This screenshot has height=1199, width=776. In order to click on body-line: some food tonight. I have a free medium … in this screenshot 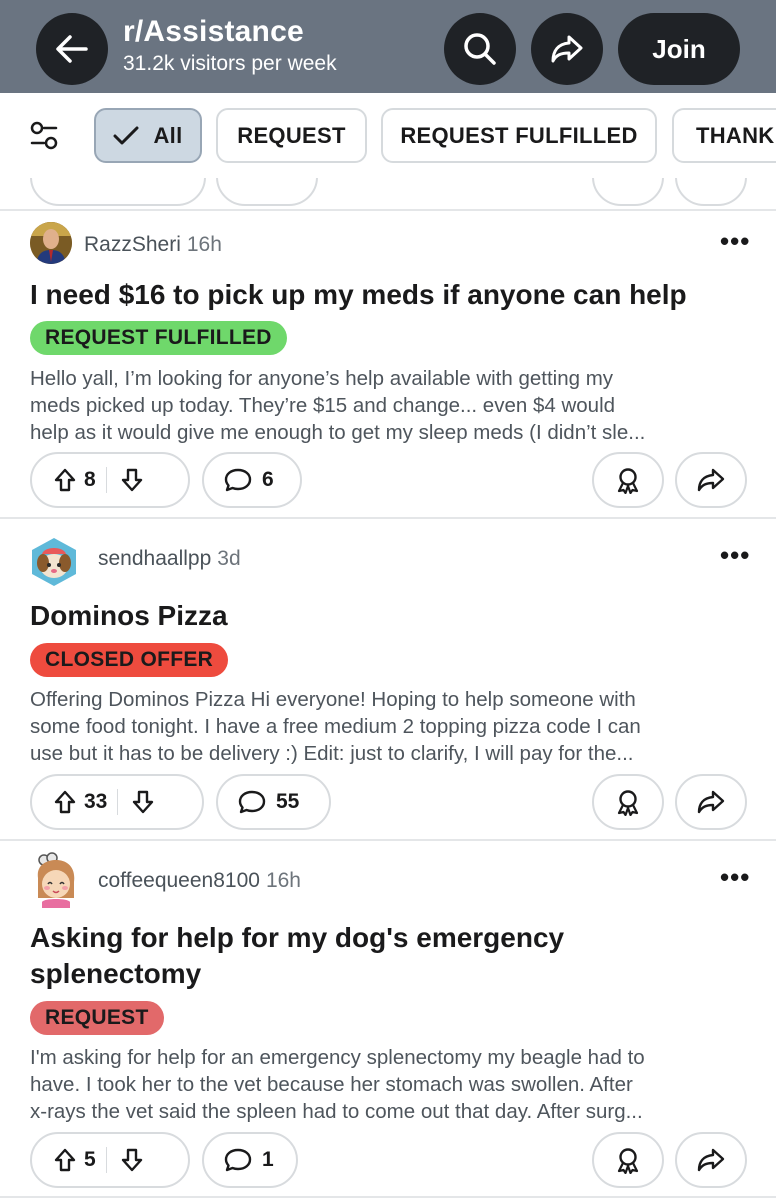, I will do `click(335, 726)`.